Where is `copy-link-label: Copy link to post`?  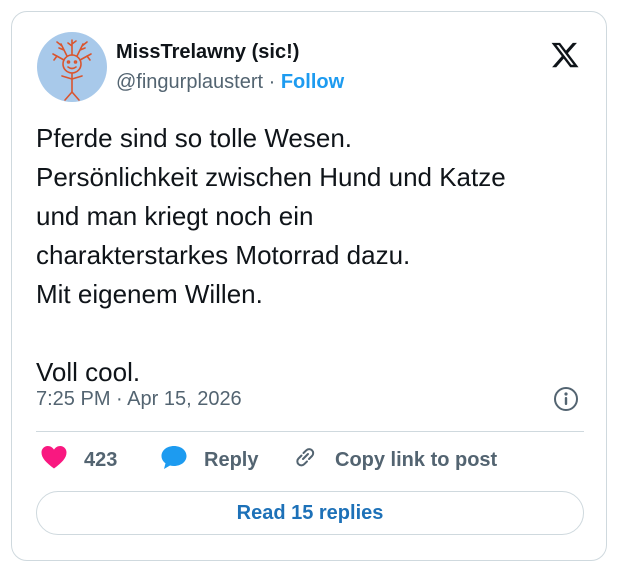
copy-link-label: Copy link to post is located at coordinates (416, 459).